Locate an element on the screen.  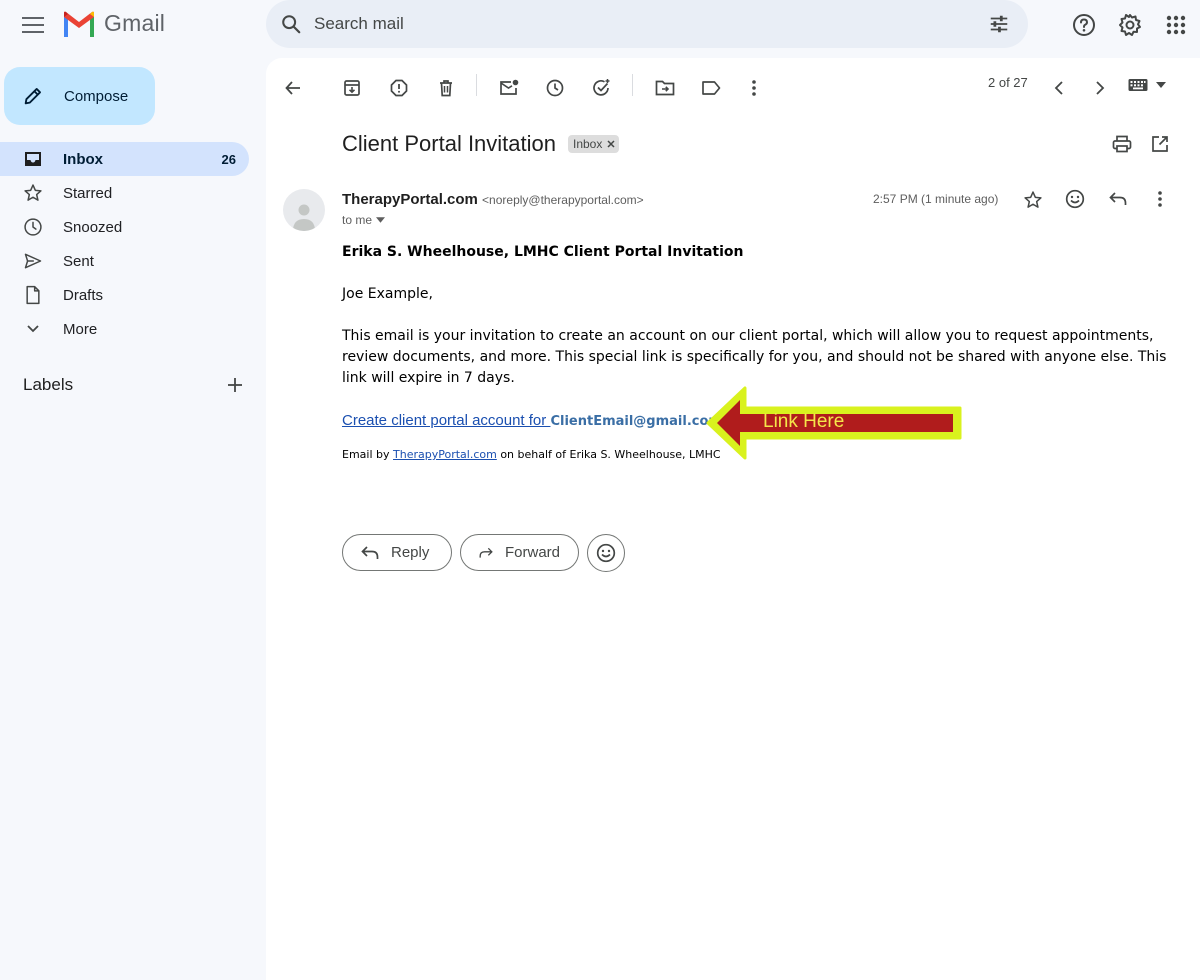
sidebar-item-label: More is located at coordinates (80, 329).